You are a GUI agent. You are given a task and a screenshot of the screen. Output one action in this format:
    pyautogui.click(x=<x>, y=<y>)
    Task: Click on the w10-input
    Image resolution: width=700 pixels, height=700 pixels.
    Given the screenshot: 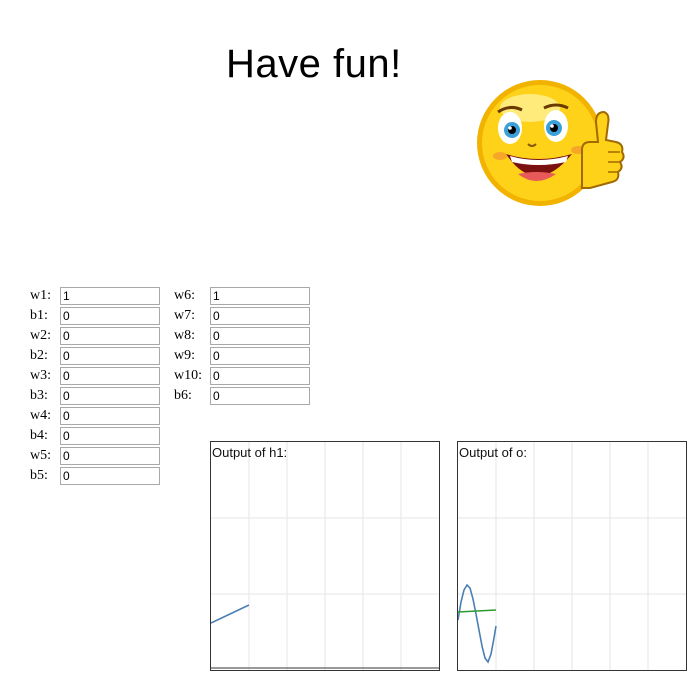 What is the action you would take?
    pyautogui.click(x=260, y=376)
    